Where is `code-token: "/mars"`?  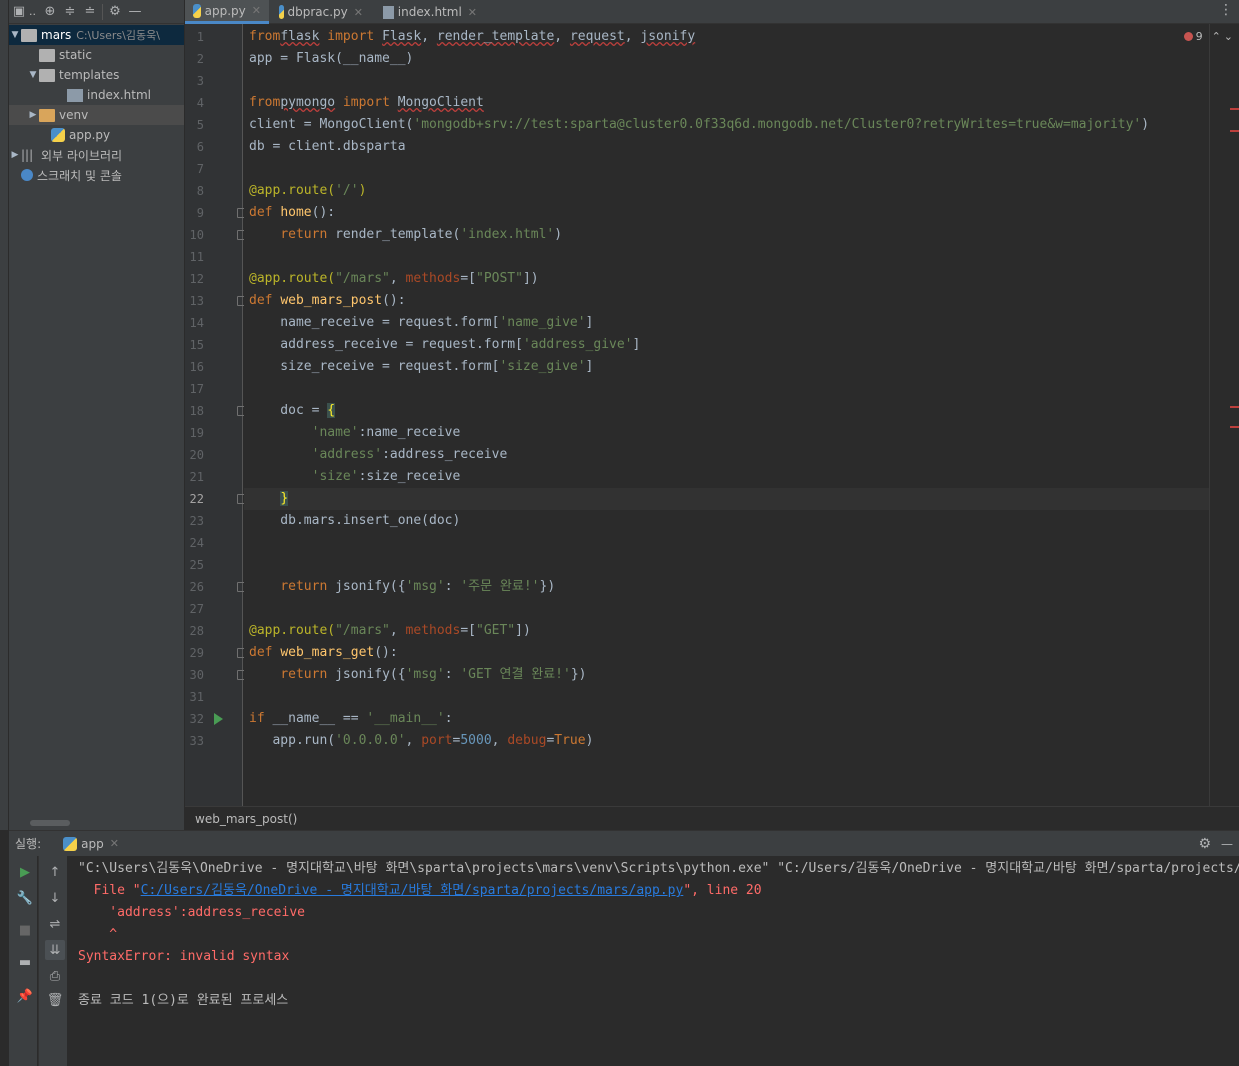 code-token: "/mars" is located at coordinates (362, 278).